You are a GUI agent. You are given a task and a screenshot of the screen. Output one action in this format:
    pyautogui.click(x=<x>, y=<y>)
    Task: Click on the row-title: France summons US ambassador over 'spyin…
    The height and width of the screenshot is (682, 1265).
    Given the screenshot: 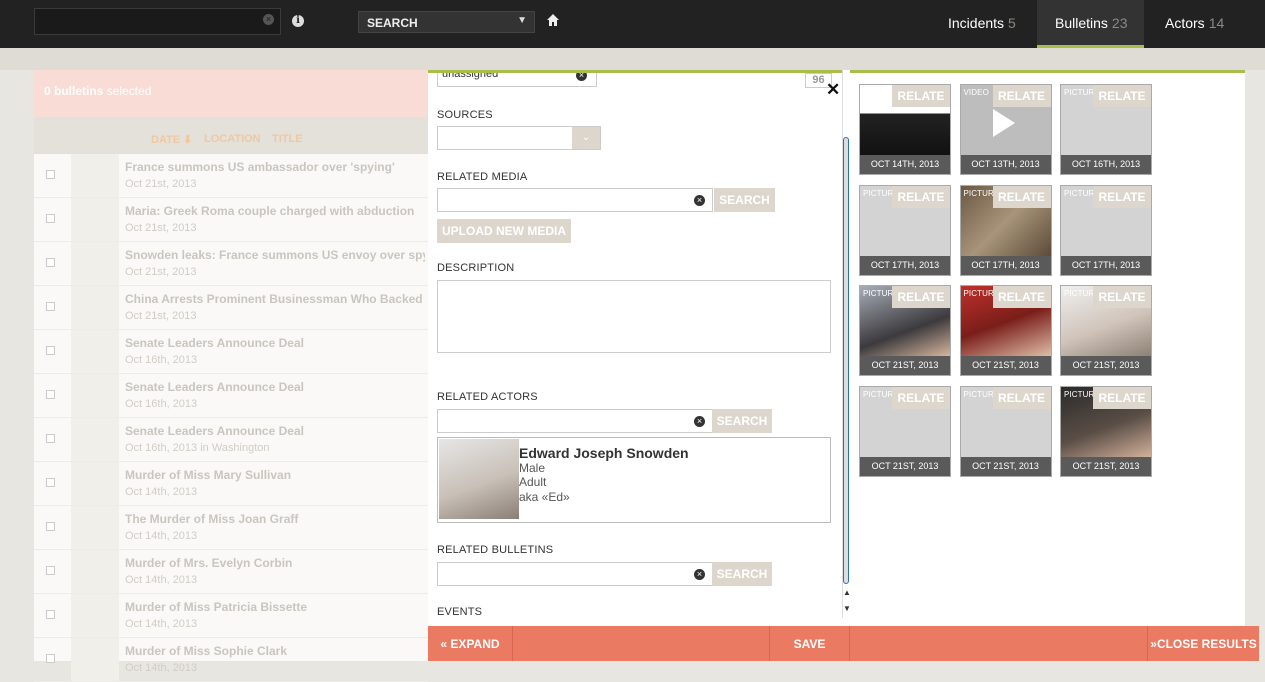 What is the action you would take?
    pyautogui.click(x=275, y=167)
    